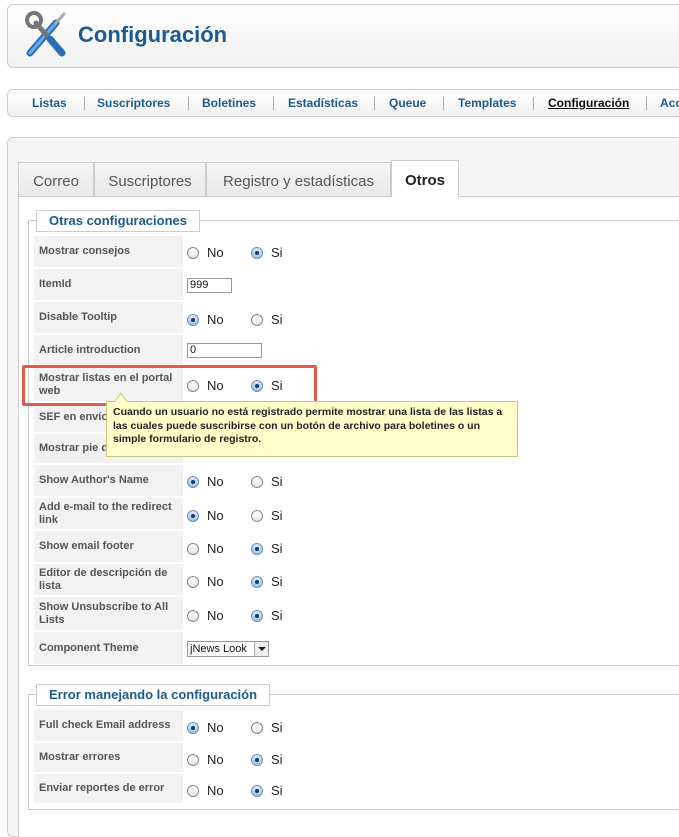 This screenshot has width=679, height=837. Describe the element at coordinates (261, 649) in the screenshot. I see `dropdown-arrow-icon` at that location.